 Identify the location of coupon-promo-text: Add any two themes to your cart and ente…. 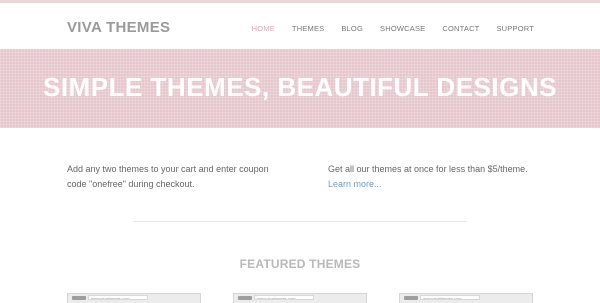
(168, 176).